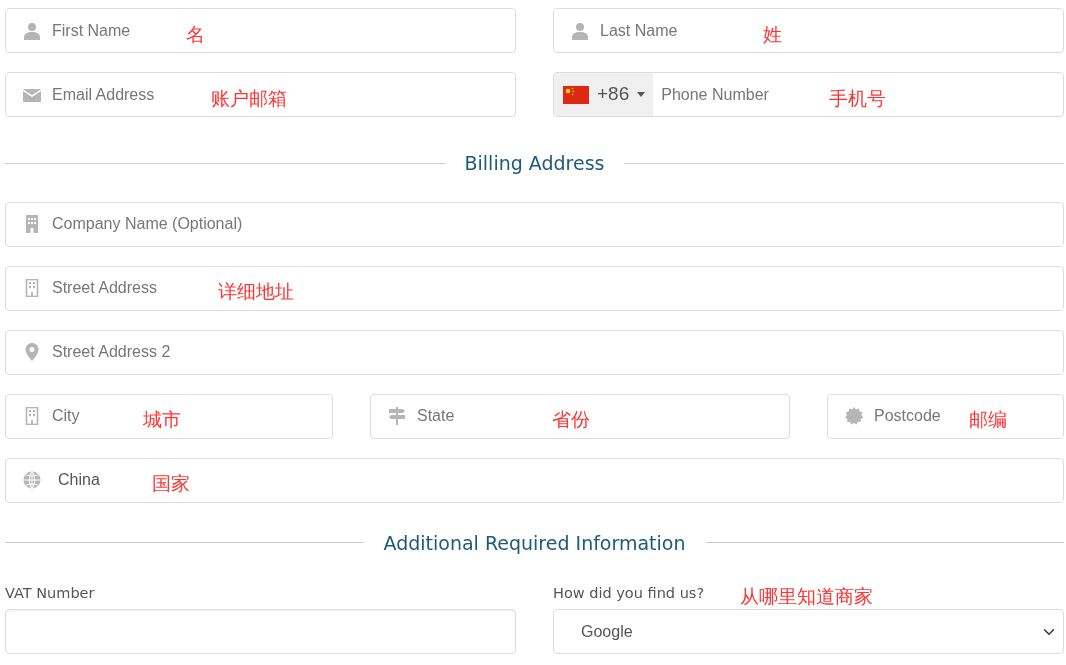  Describe the element at coordinates (571, 419) in the screenshot. I see `annotation-text: 省份` at that location.